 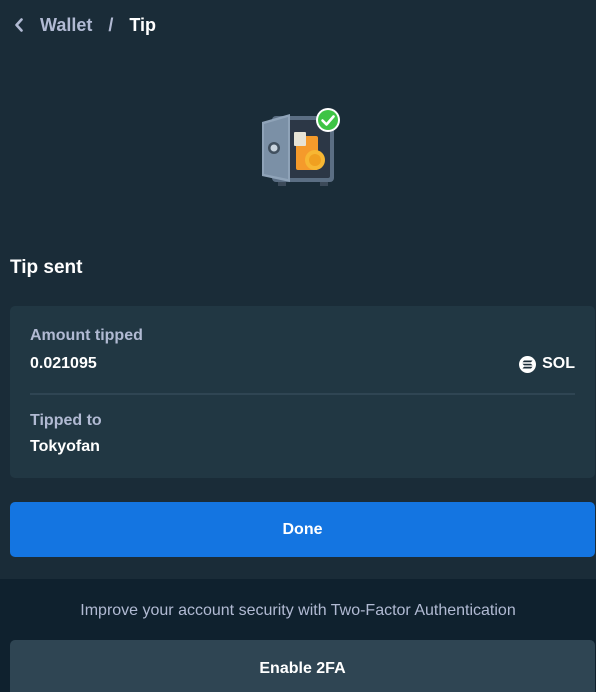 I want to click on amount-value: 0.021095, so click(x=63, y=363).